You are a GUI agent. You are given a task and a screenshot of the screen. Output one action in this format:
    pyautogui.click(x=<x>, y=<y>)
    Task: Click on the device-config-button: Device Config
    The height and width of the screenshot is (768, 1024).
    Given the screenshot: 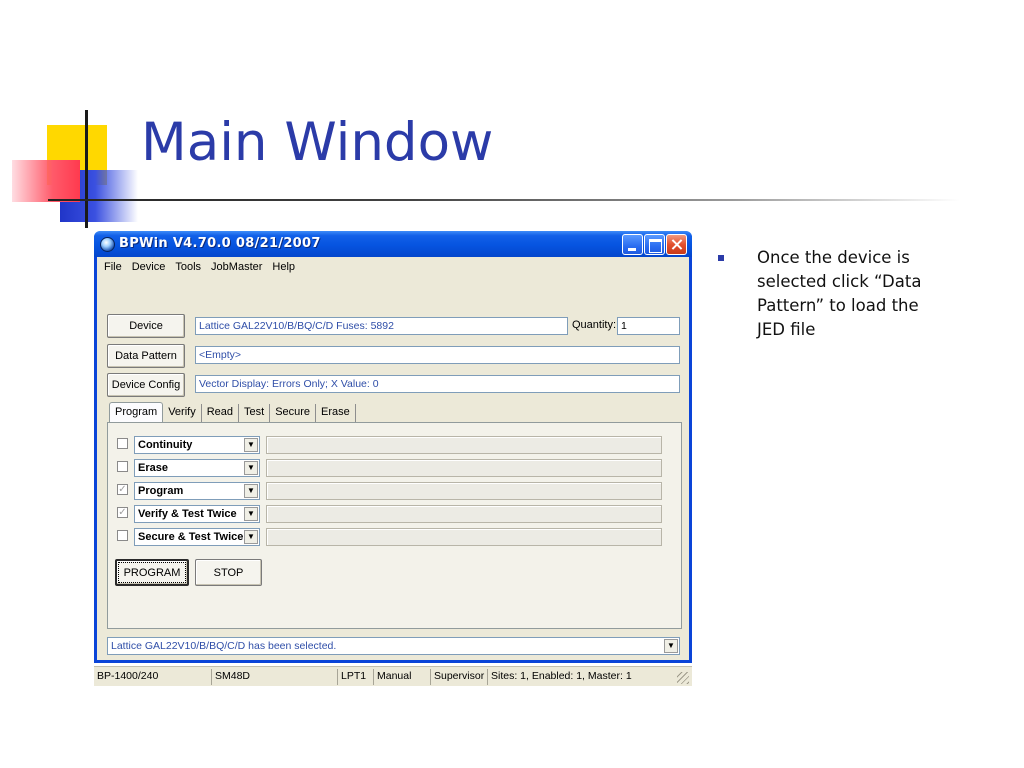 What is the action you would take?
    pyautogui.click(x=146, y=385)
    